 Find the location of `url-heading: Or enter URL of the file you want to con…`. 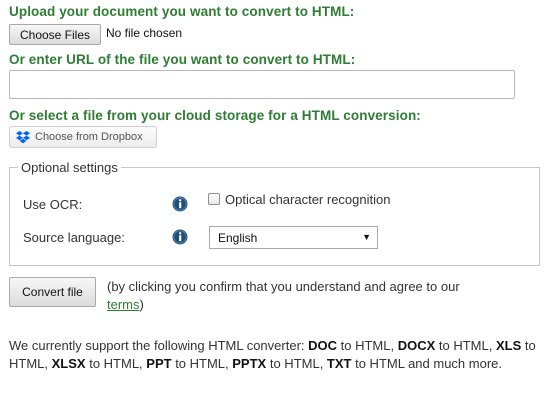

url-heading: Or enter URL of the file you want to con… is located at coordinates (182, 59).